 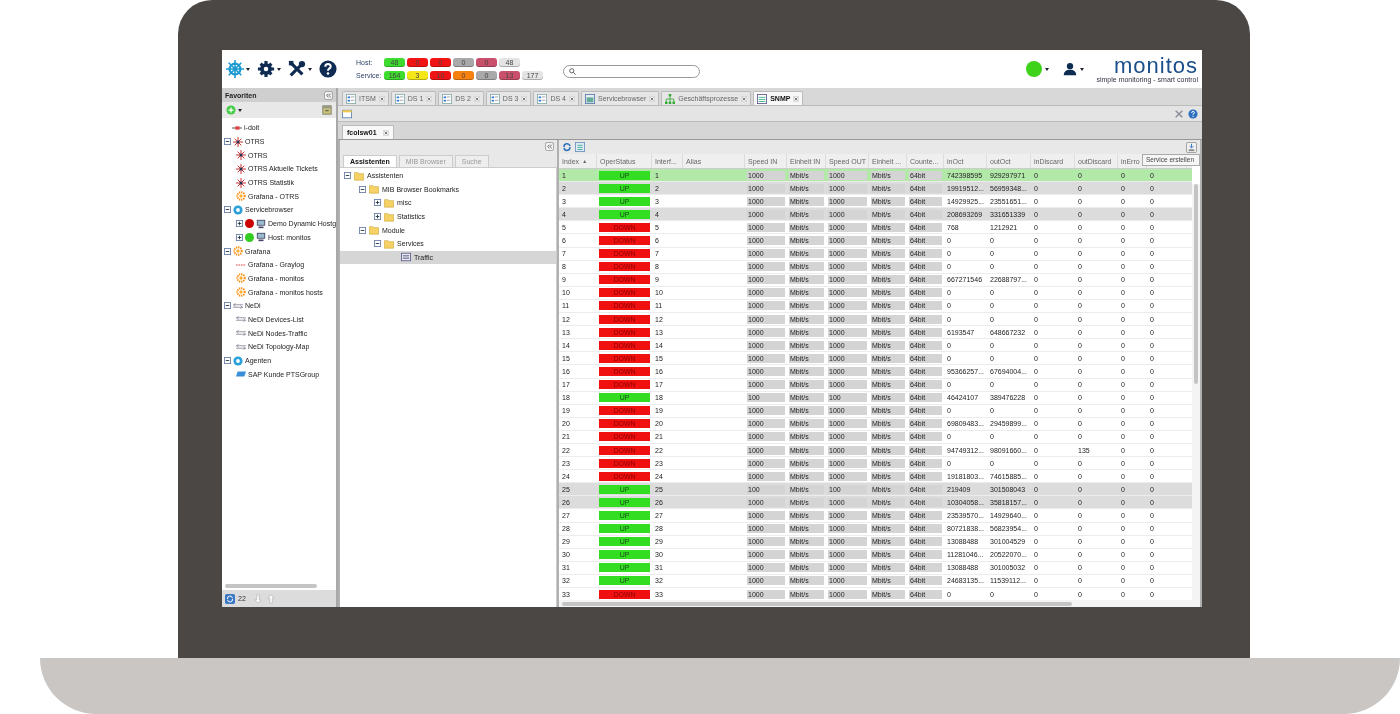 What do you see at coordinates (327, 110) in the screenshot?
I see `archive-icon` at bounding box center [327, 110].